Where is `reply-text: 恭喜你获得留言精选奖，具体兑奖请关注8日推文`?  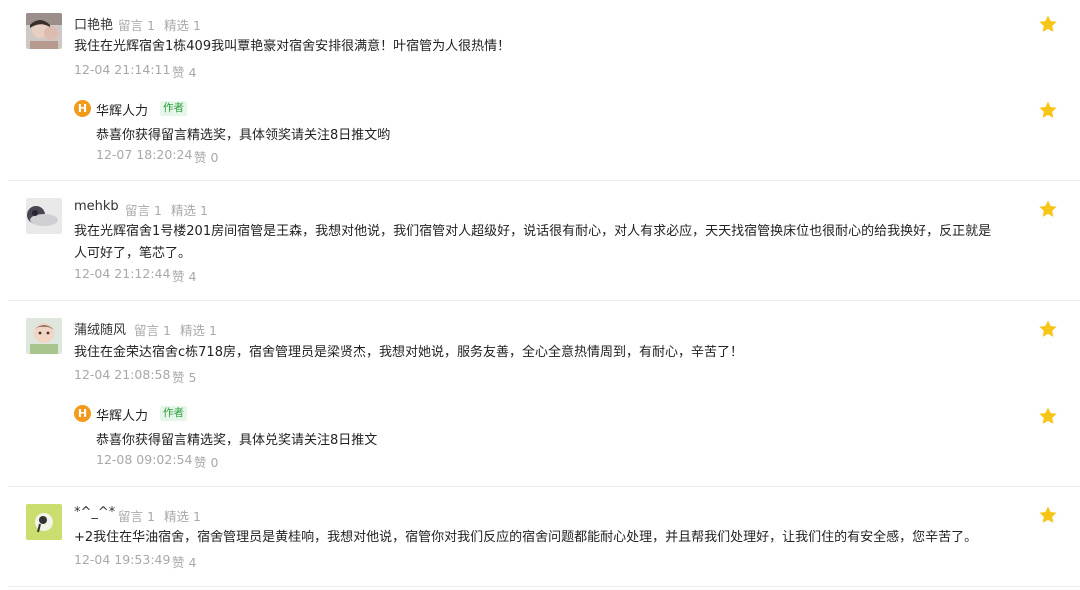
reply-text: 恭喜你获得留言精选奖，具体兑奖请关注8日推文 is located at coordinates (237, 440).